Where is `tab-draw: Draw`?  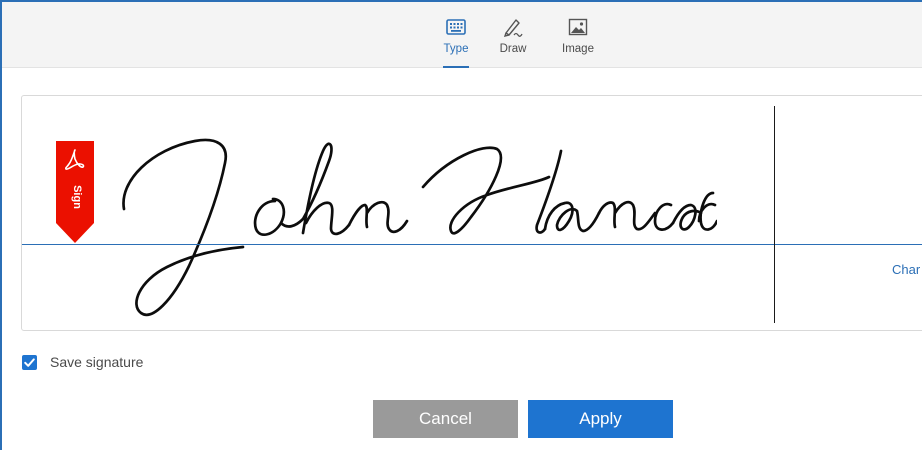
tab-draw: Draw is located at coordinates (513, 41).